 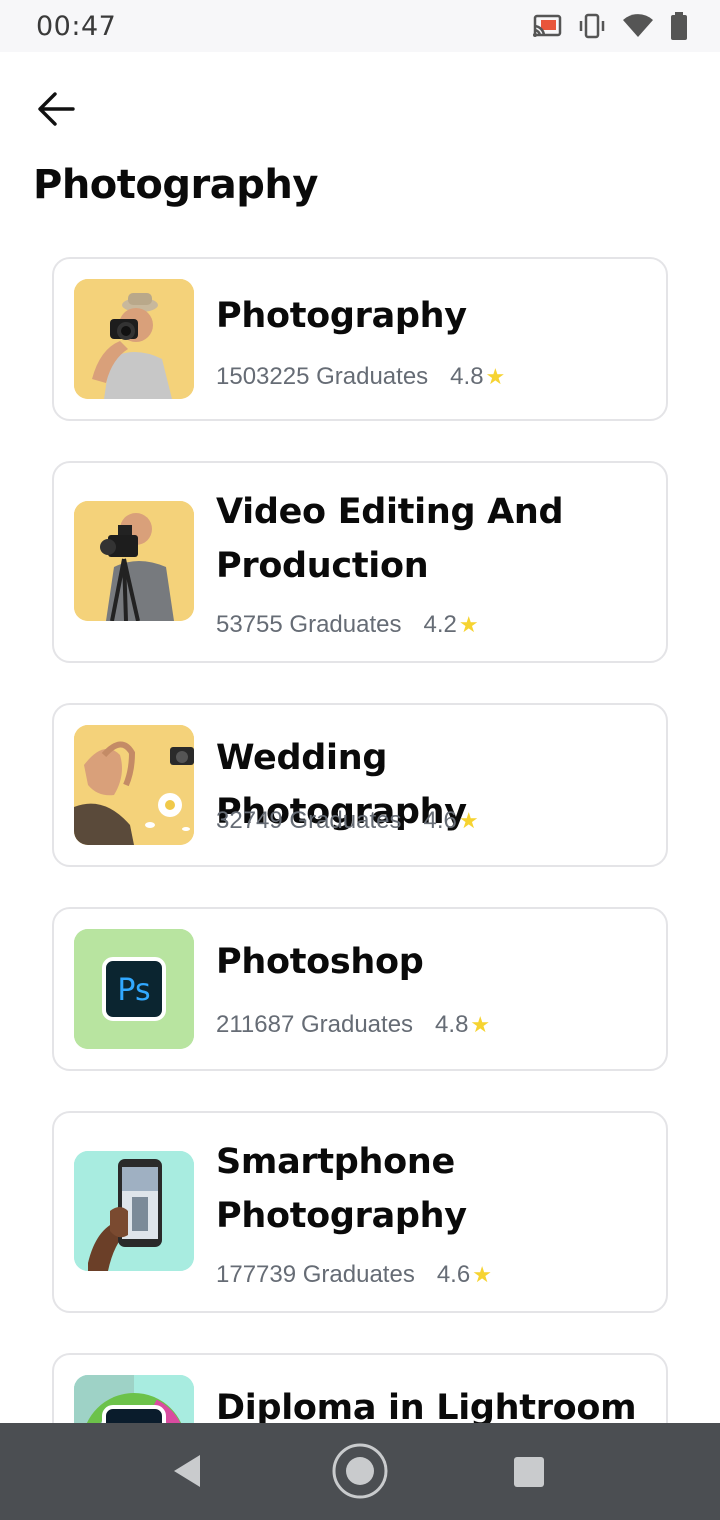 I want to click on course-title: Photography, so click(x=341, y=316).